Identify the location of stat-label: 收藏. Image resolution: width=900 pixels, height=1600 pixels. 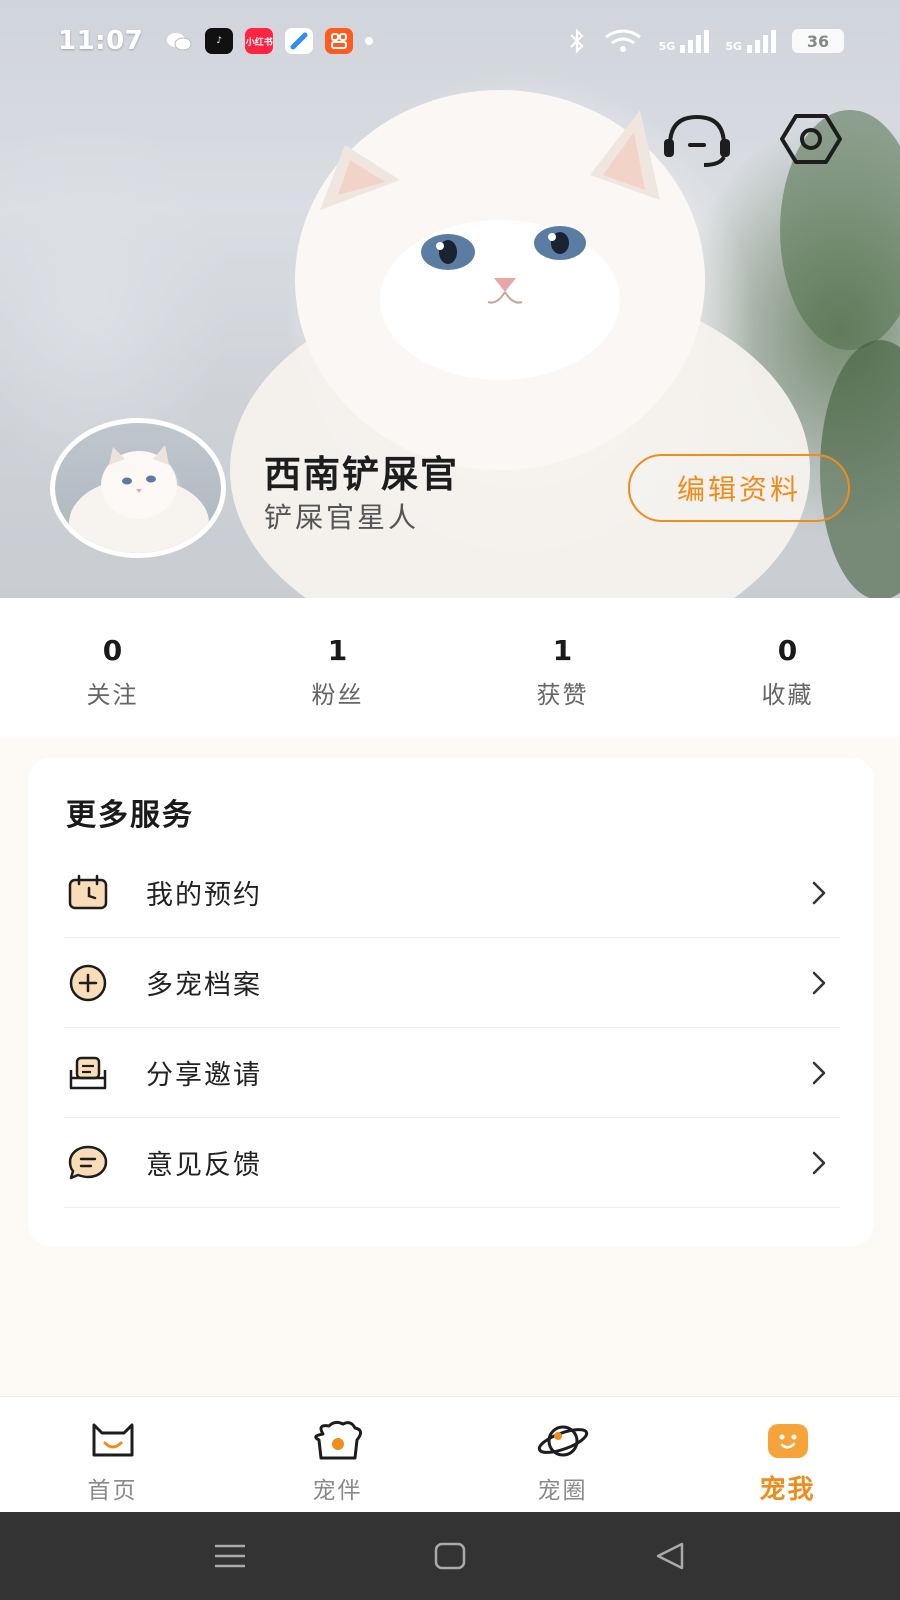
(787, 695).